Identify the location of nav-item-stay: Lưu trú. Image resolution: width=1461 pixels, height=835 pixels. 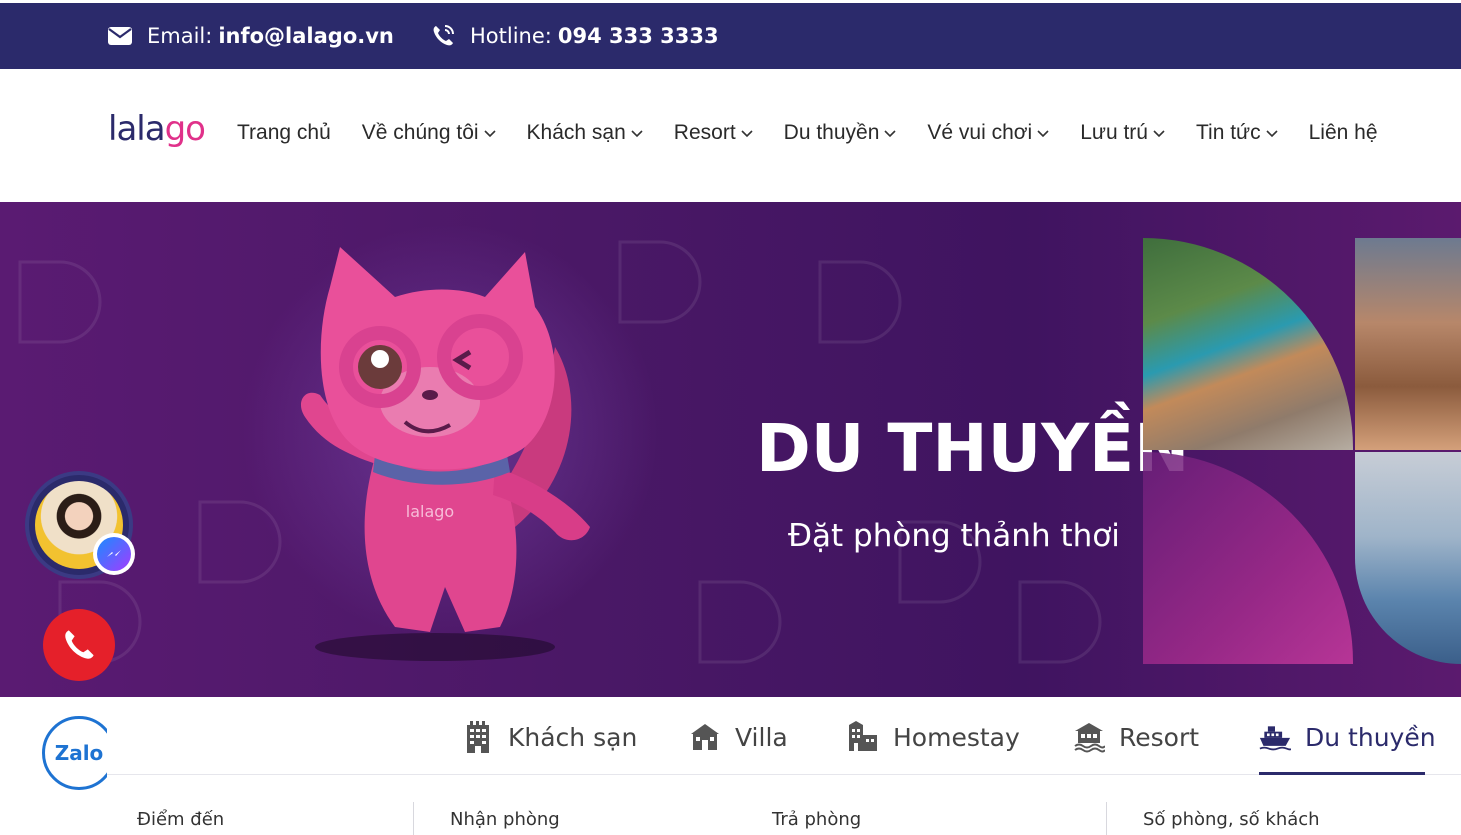
(1122, 133).